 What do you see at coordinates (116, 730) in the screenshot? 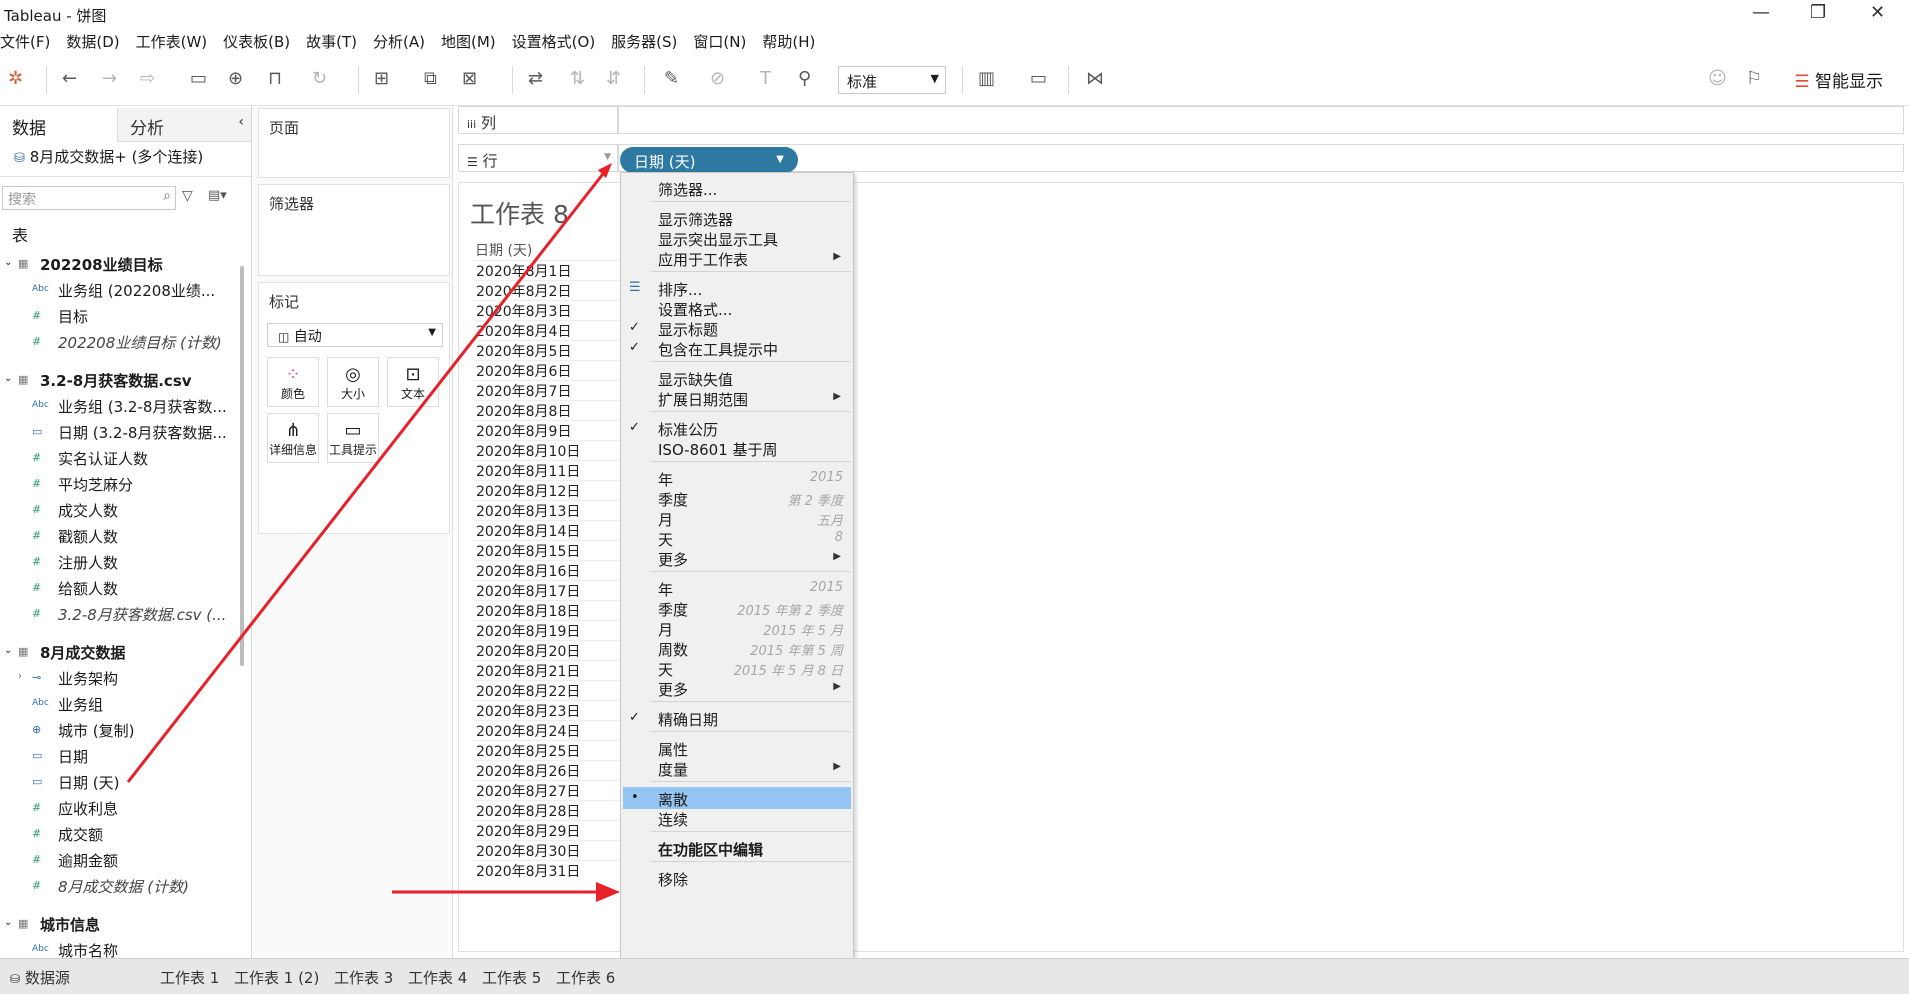
I see `field-item: ⊕ 城市 (复制)` at bounding box center [116, 730].